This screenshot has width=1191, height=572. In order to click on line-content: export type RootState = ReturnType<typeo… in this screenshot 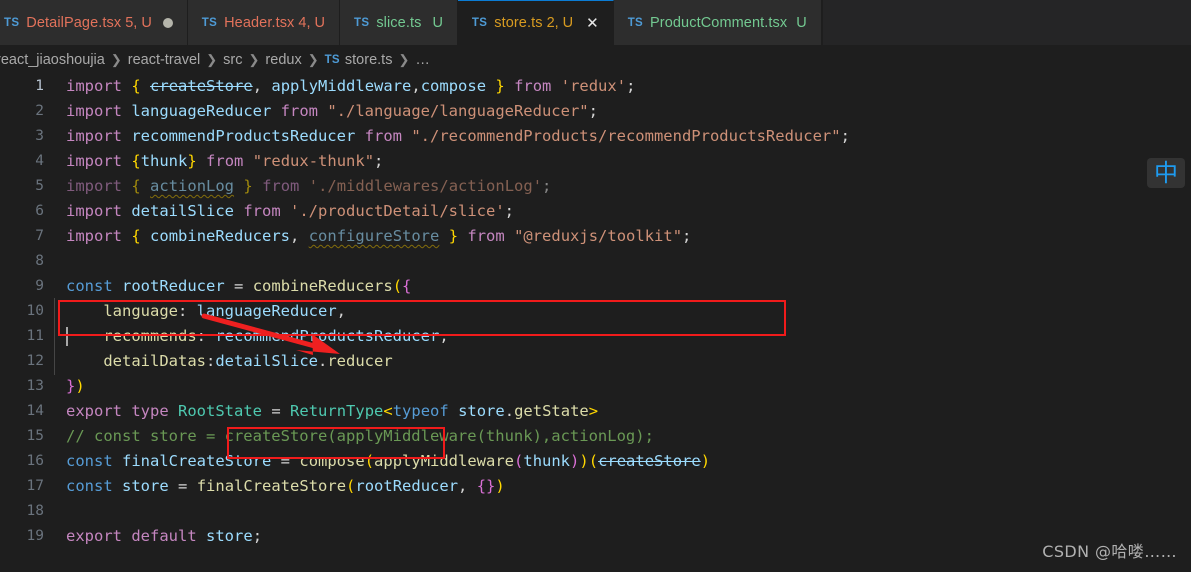, I will do `click(321, 411)`.